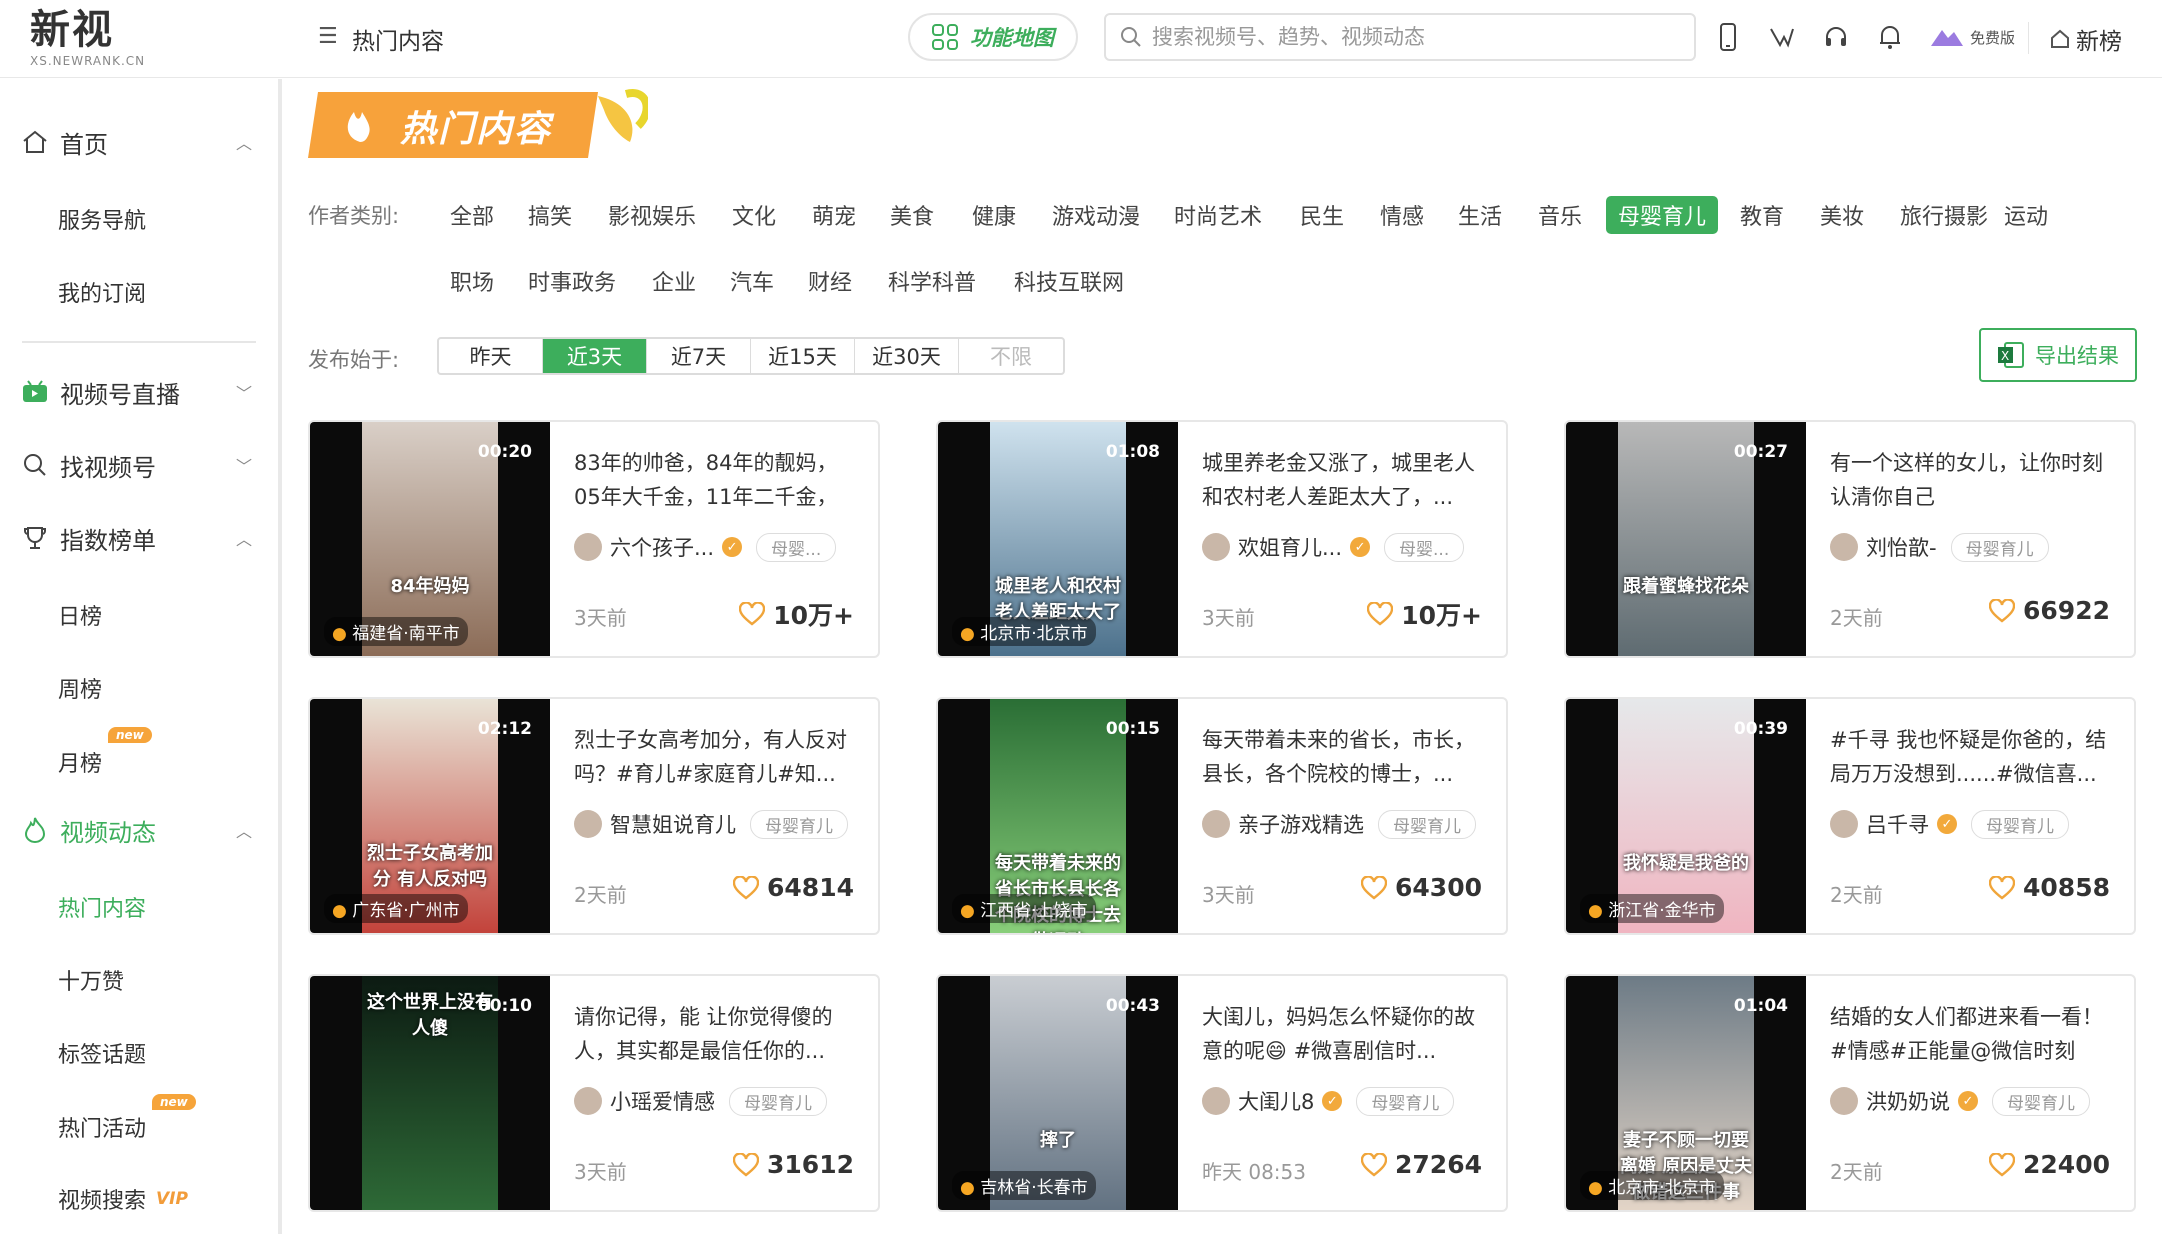 Image resolution: width=2162 pixels, height=1234 pixels. What do you see at coordinates (1686, 816) in the screenshot?
I see `video-thumbnail: 我怀疑是我爸的 00:39 ● 浙江省·金华市` at bounding box center [1686, 816].